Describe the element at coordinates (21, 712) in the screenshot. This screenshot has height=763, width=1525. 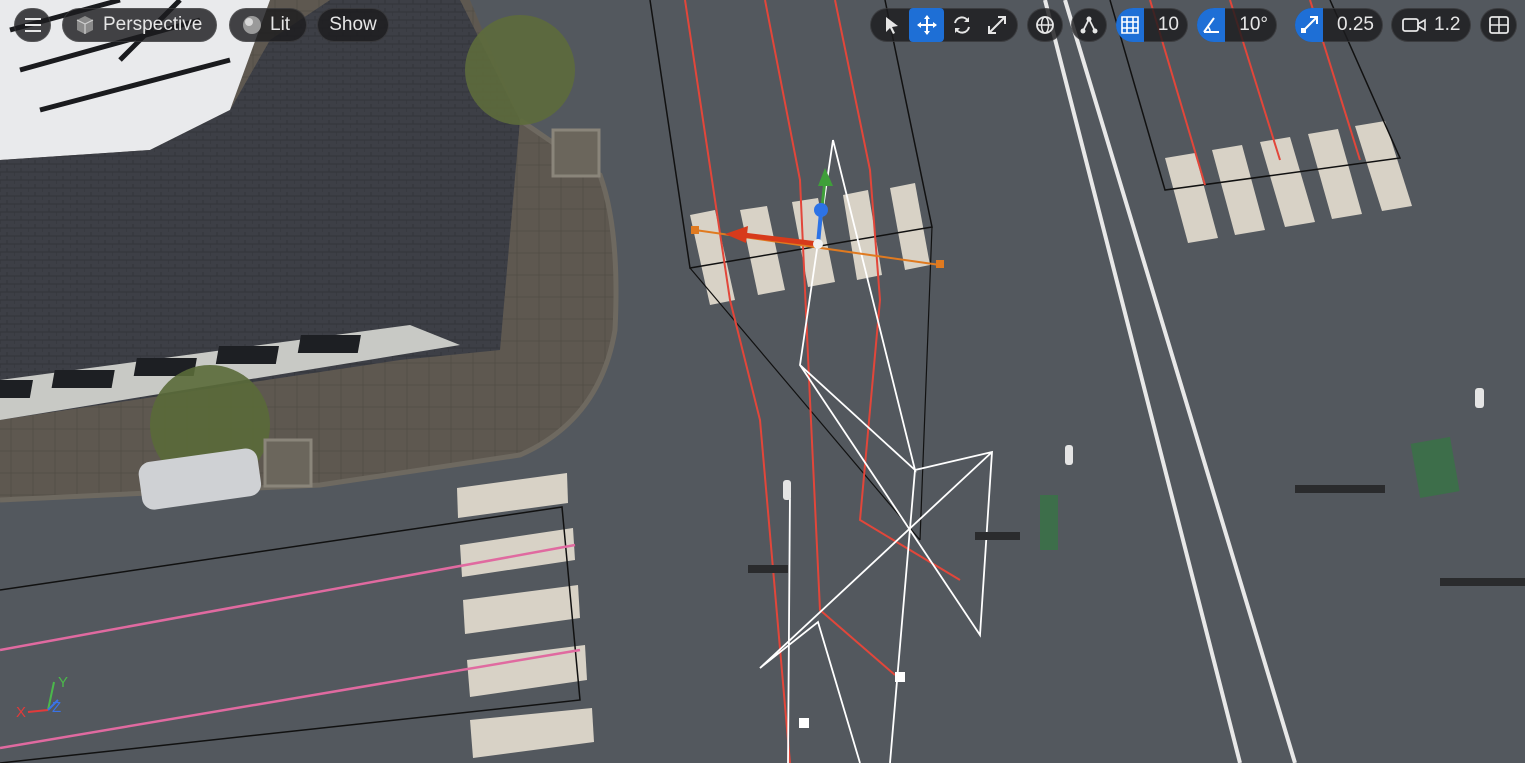
I see `axis-label-x: X` at that location.